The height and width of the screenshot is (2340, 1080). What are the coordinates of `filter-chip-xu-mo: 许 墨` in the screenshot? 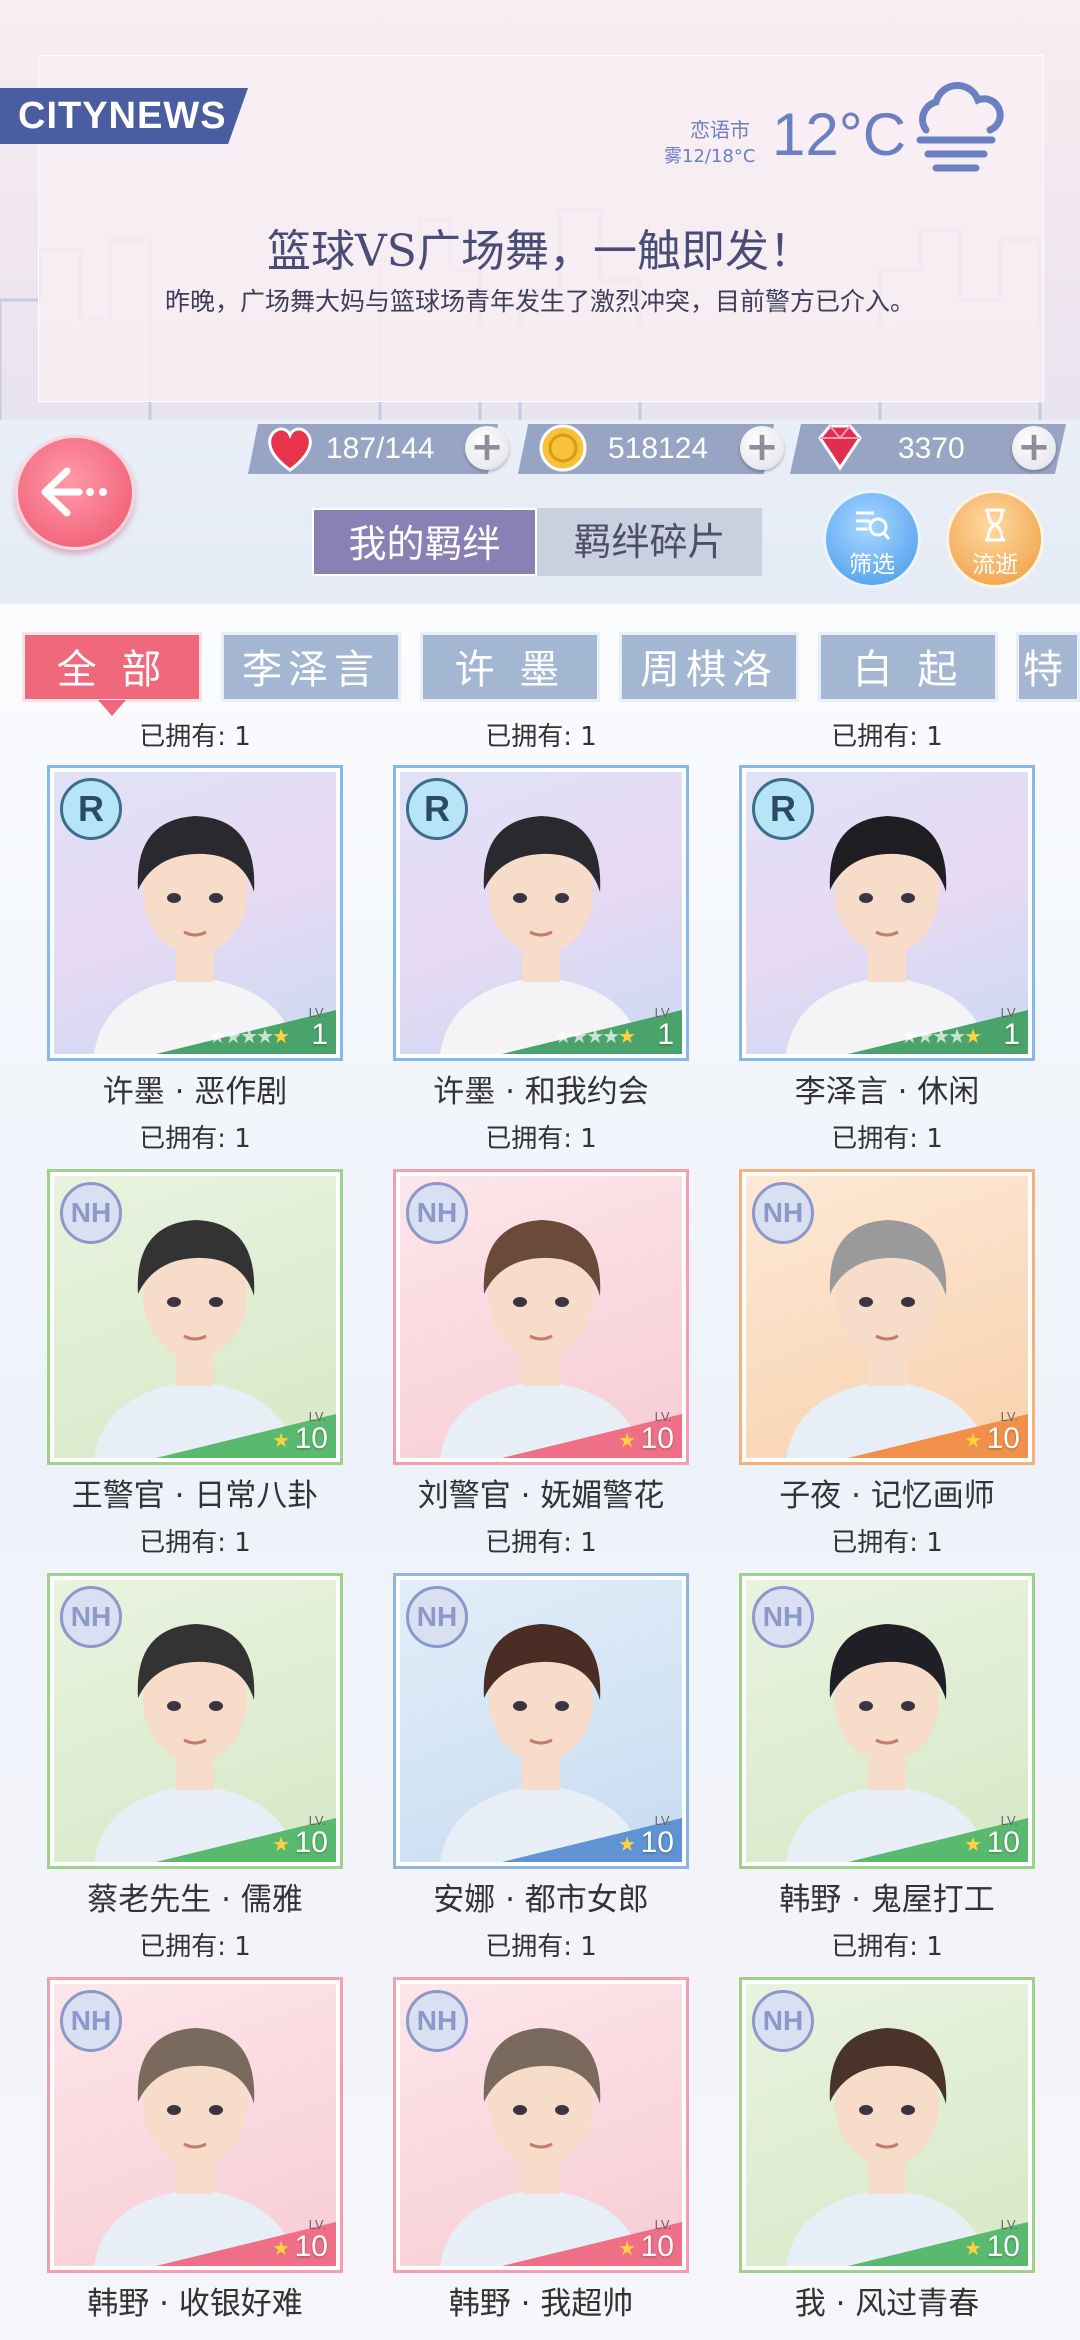 It's located at (510, 667).